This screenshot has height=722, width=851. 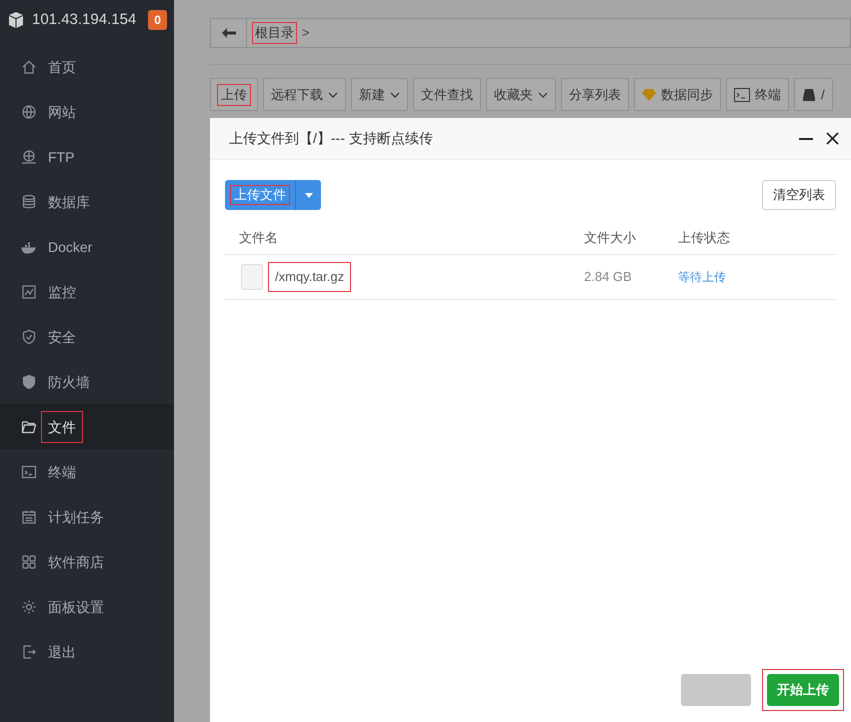 What do you see at coordinates (309, 277) in the screenshot?
I see `file-name: /xmqy.tar.gz` at bounding box center [309, 277].